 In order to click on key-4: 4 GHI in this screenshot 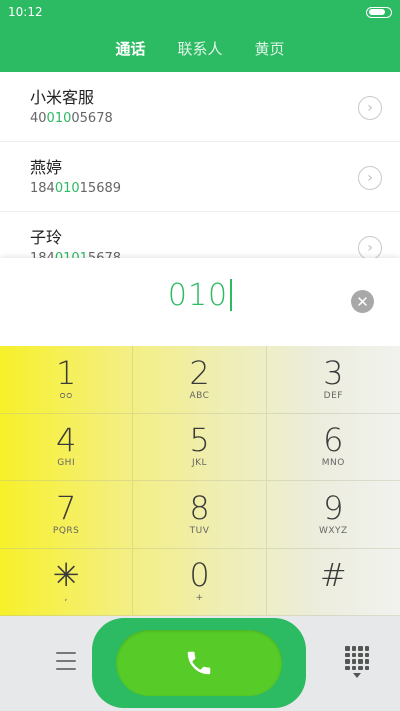, I will do `click(67, 447)`.